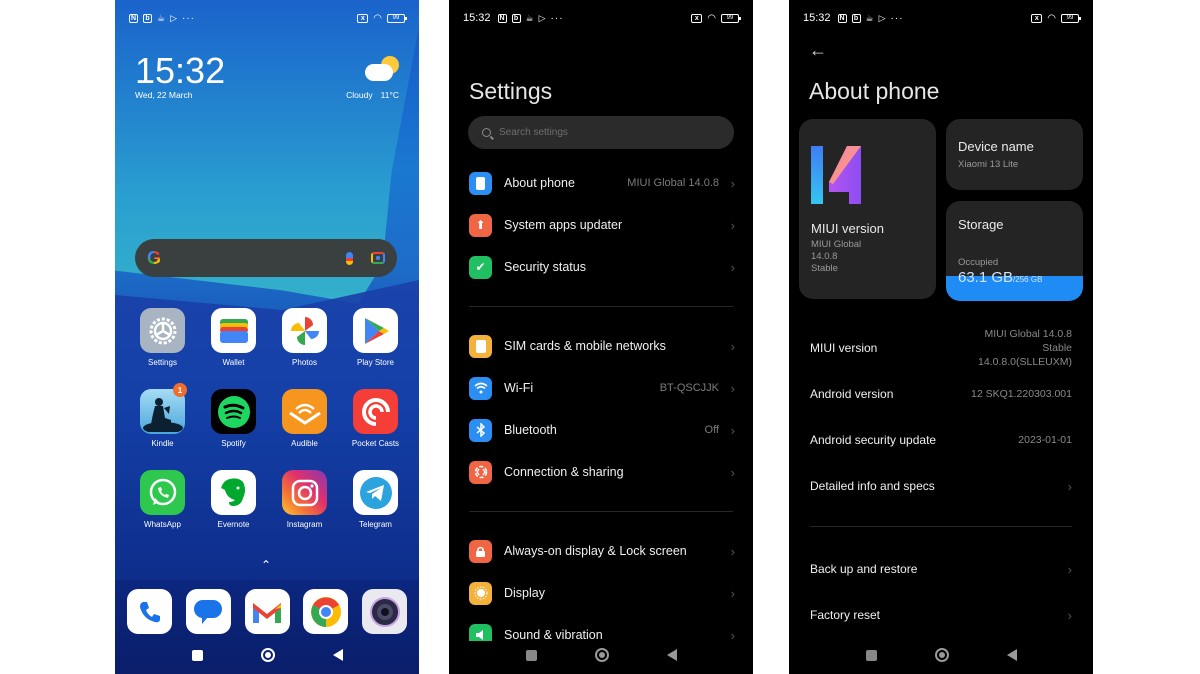 This screenshot has height=674, width=1200. Describe the element at coordinates (375, 499) in the screenshot. I see `app-telegram: Telegram` at that location.